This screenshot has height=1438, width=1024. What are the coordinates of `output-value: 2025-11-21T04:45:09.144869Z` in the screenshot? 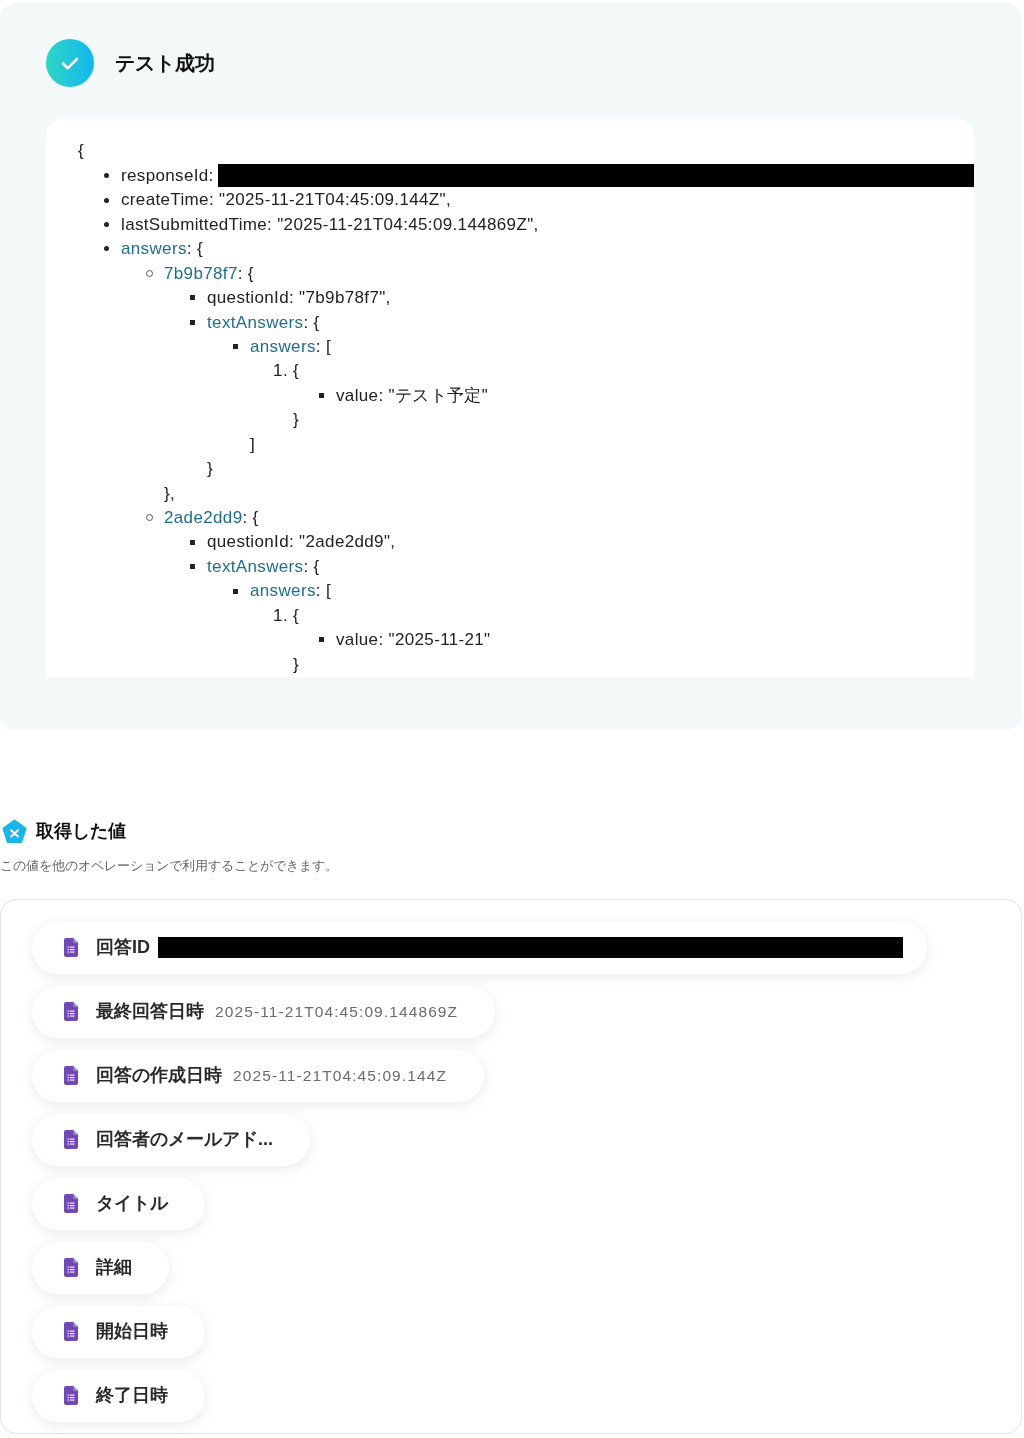 It's located at (337, 1012).